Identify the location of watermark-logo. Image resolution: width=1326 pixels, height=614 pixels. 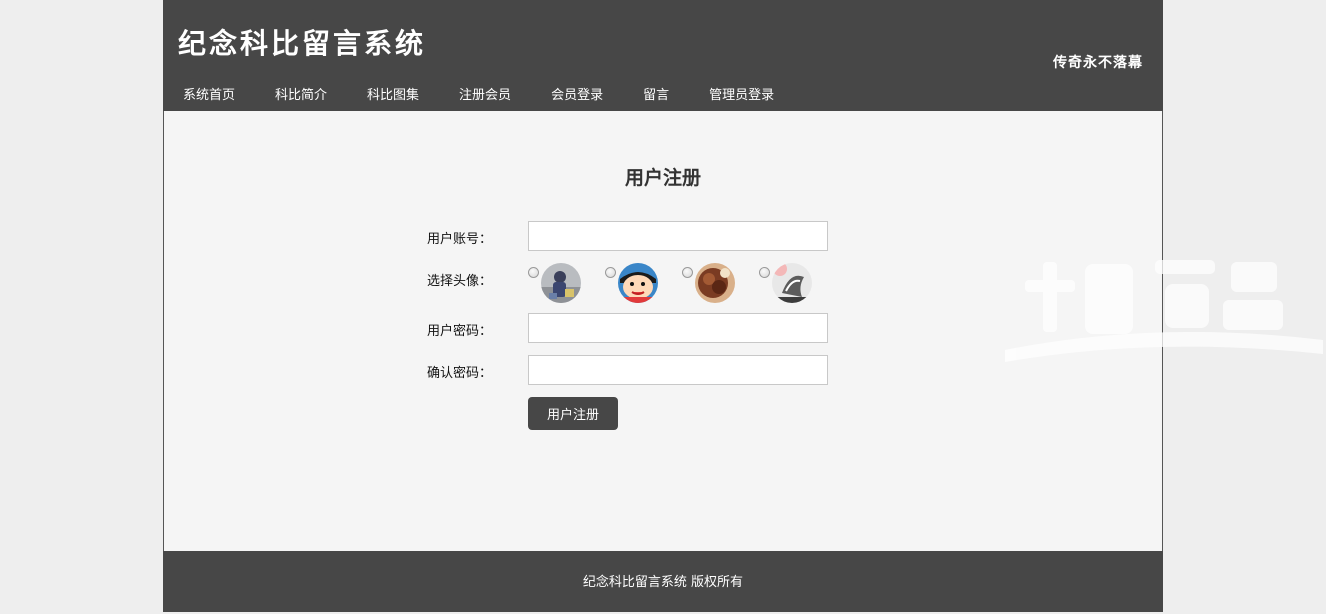
(1164, 311).